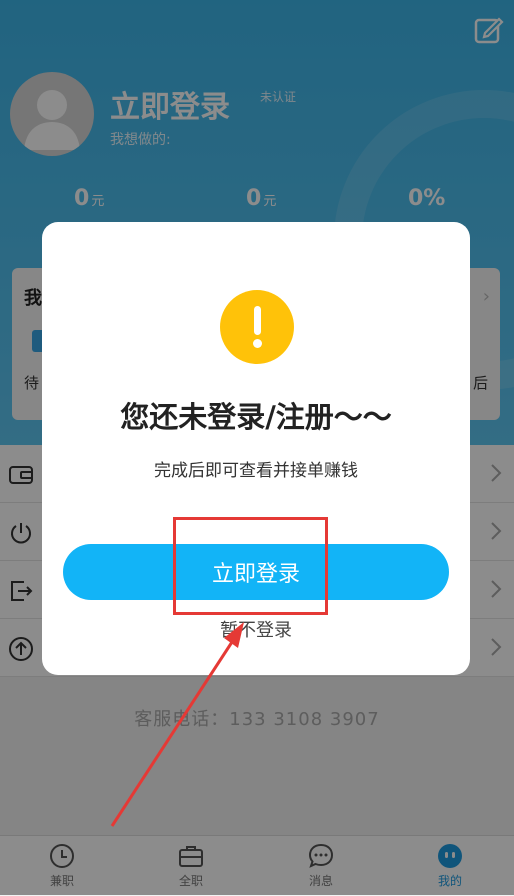 Image resolution: width=514 pixels, height=896 pixels. Describe the element at coordinates (256, 629) in the screenshot. I see `skip-login-button: 暂不登录` at that location.